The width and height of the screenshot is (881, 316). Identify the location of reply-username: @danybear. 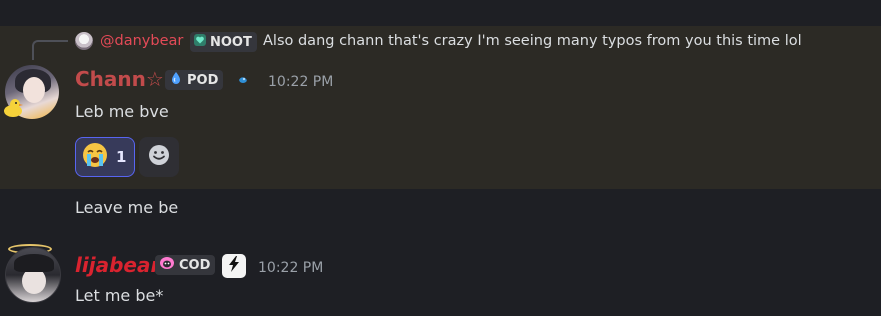
(141, 41).